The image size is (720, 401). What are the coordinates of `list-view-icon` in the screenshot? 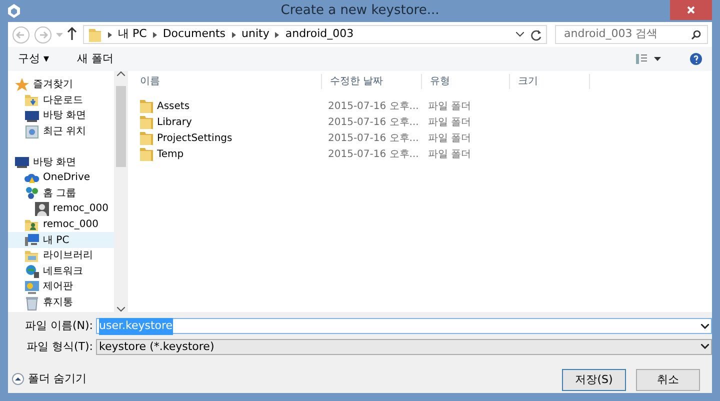 It's located at (649, 59).